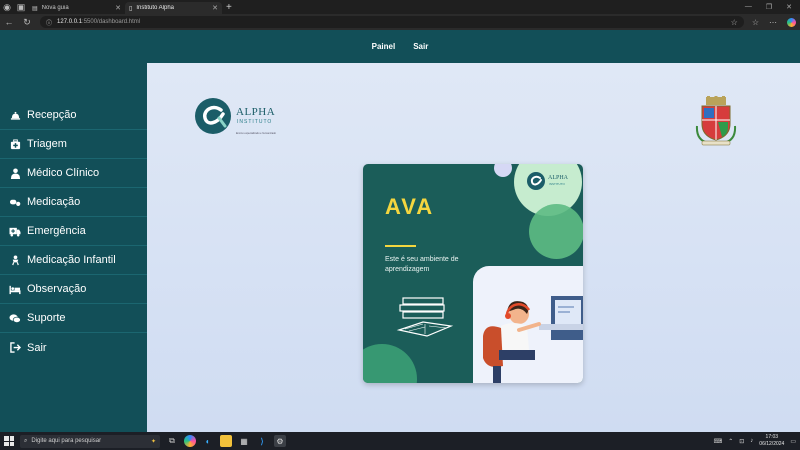 This screenshot has width=800, height=450. What do you see at coordinates (15, 115) in the screenshot?
I see `bell-icon` at bounding box center [15, 115].